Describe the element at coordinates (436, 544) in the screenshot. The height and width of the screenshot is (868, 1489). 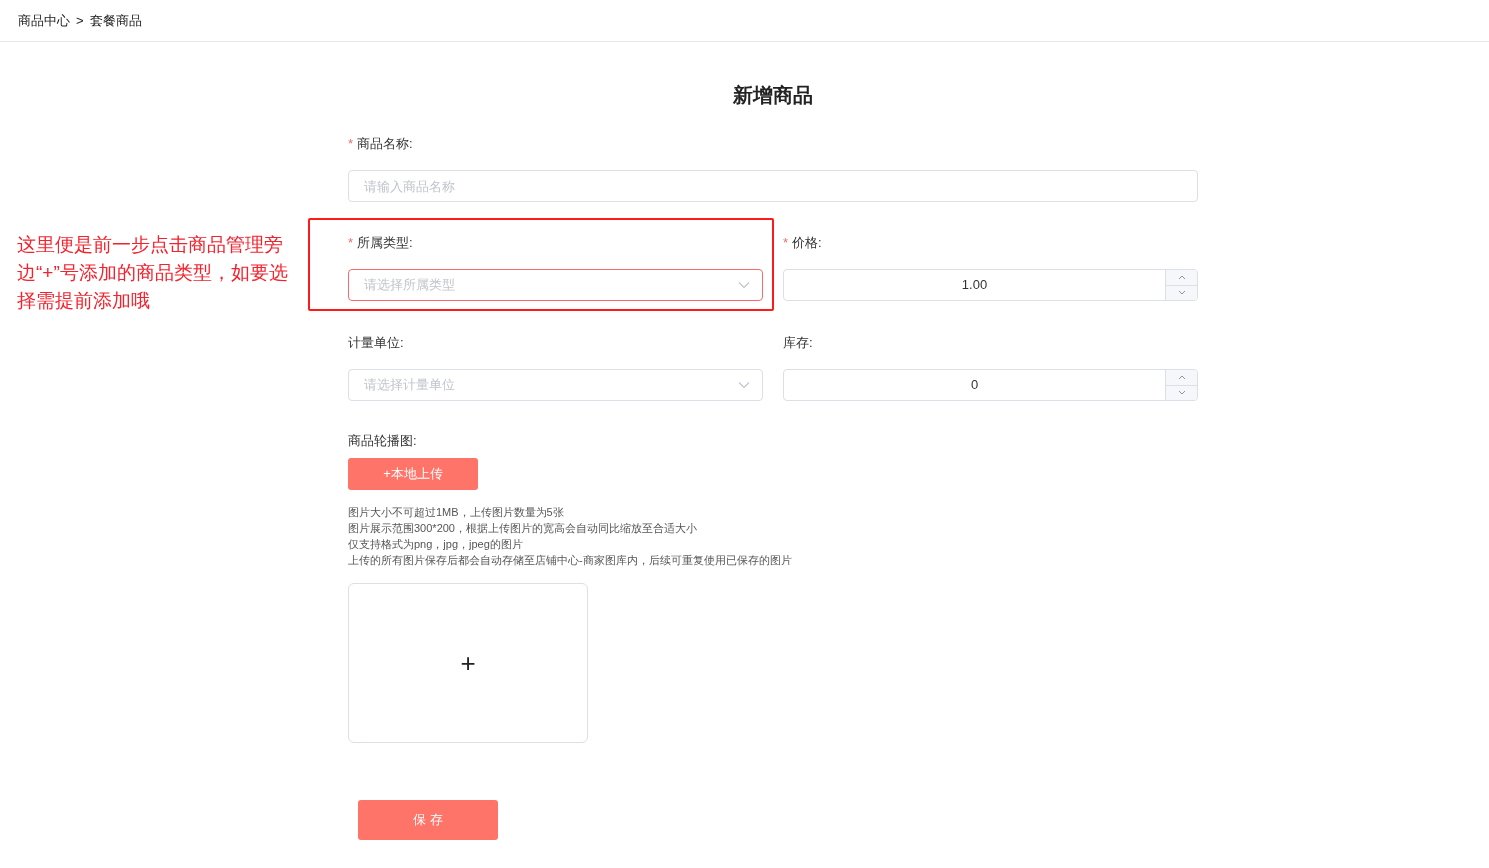
I see `upload-hint: 仅支持格式为png，jpg，jpeg的图片` at that location.